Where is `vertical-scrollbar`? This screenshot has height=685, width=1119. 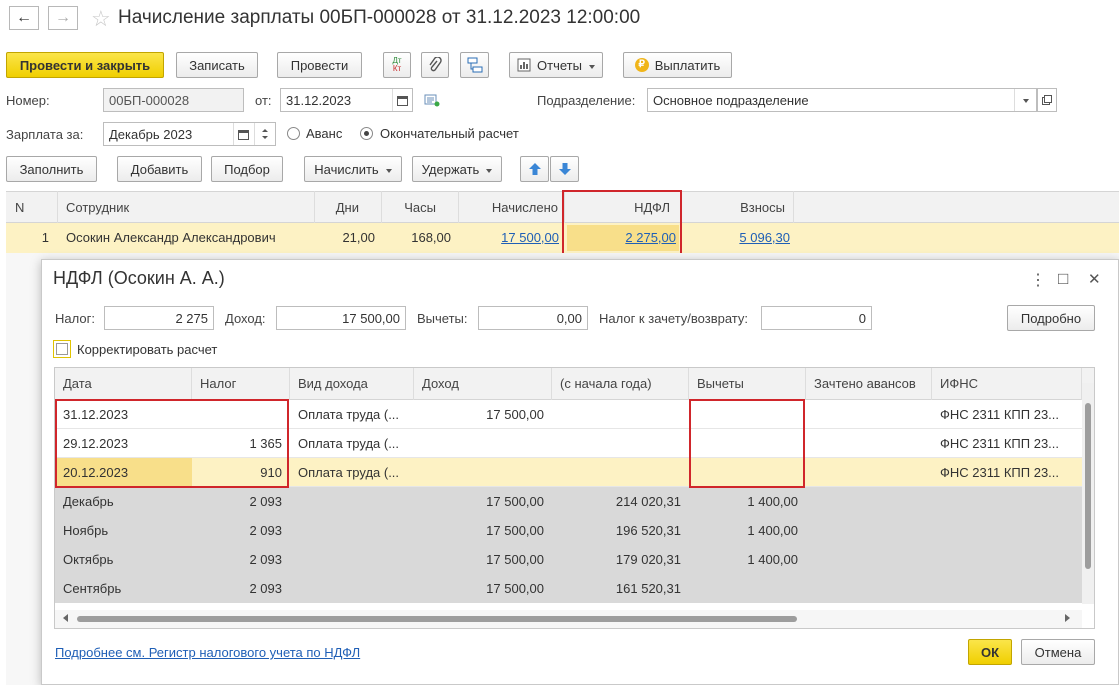
vertical-scrollbar is located at coordinates (1088, 493).